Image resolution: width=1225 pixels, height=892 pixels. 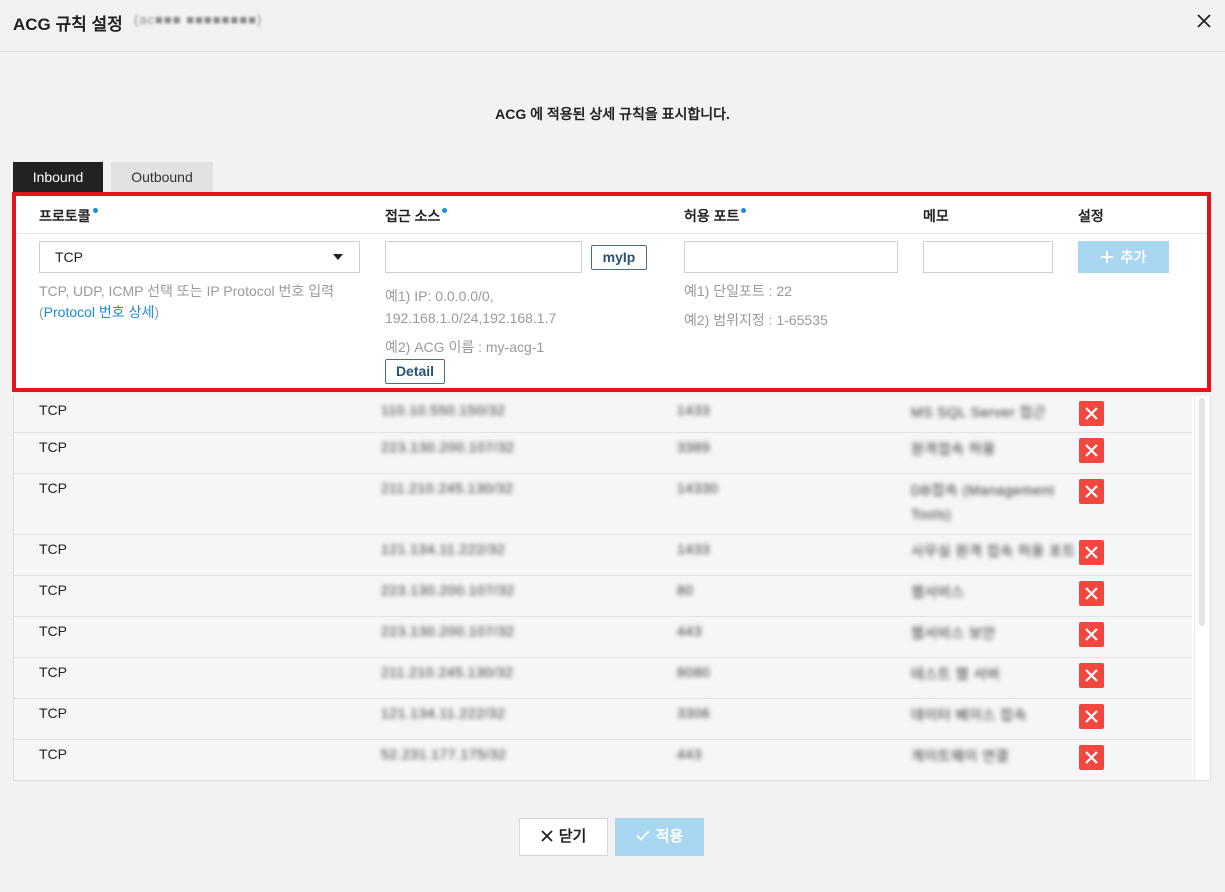 I want to click on scrollbar-thumb, so click(x=1202, y=512).